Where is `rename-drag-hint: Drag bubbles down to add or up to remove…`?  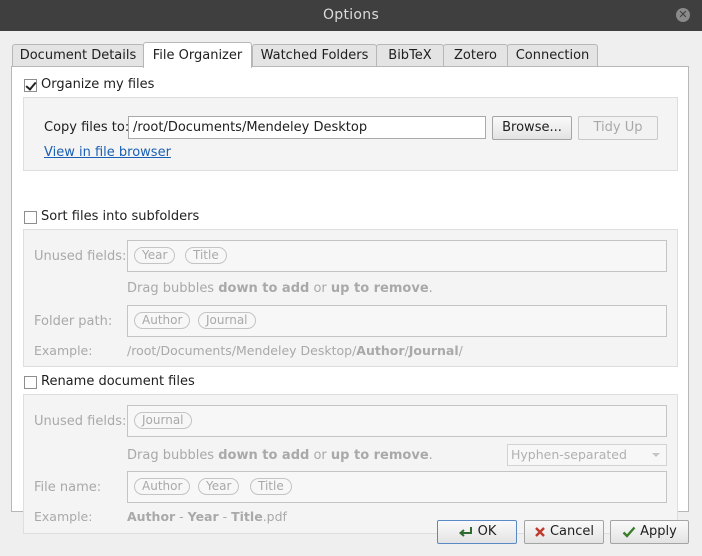 rename-drag-hint: Drag bubbles down to add or up to remove… is located at coordinates (280, 455).